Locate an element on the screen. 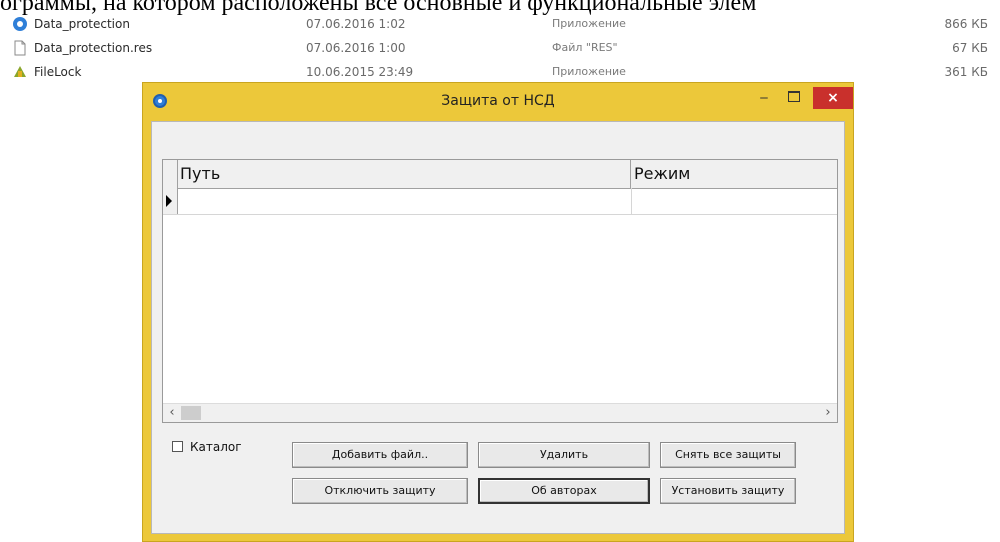 The image size is (1000, 542). column-header-path: Путь is located at coordinates (404, 174).